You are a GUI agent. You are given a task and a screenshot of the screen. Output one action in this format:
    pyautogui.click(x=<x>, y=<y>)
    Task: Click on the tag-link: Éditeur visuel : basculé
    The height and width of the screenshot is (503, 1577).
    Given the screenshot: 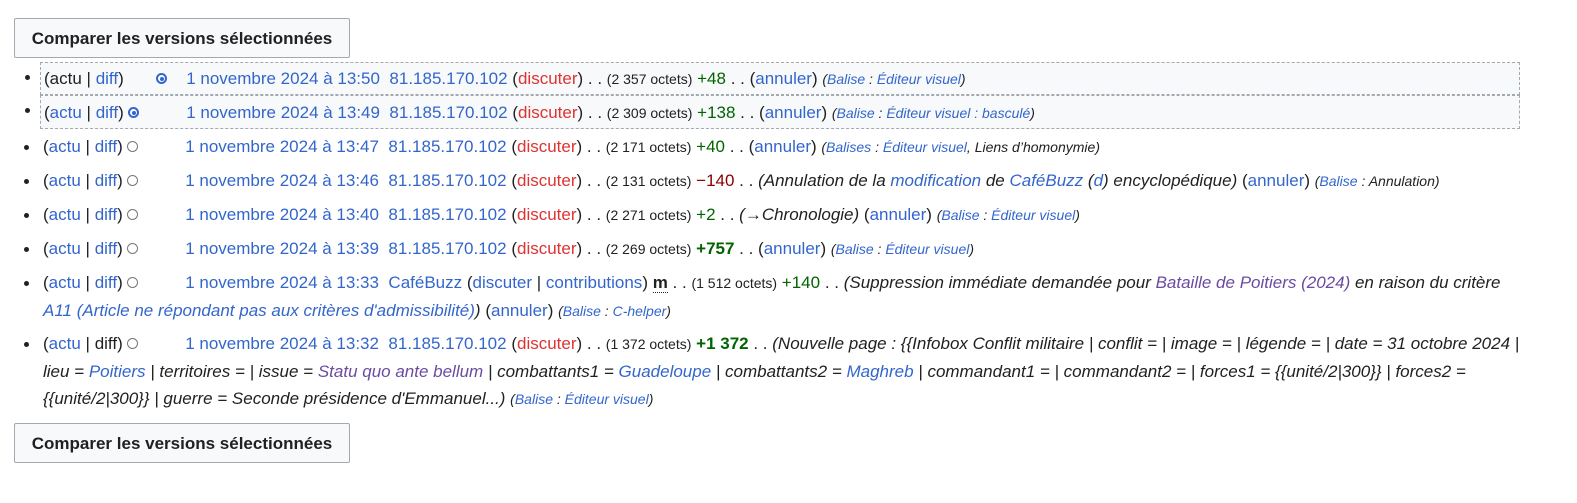 What is the action you would take?
    pyautogui.click(x=958, y=113)
    